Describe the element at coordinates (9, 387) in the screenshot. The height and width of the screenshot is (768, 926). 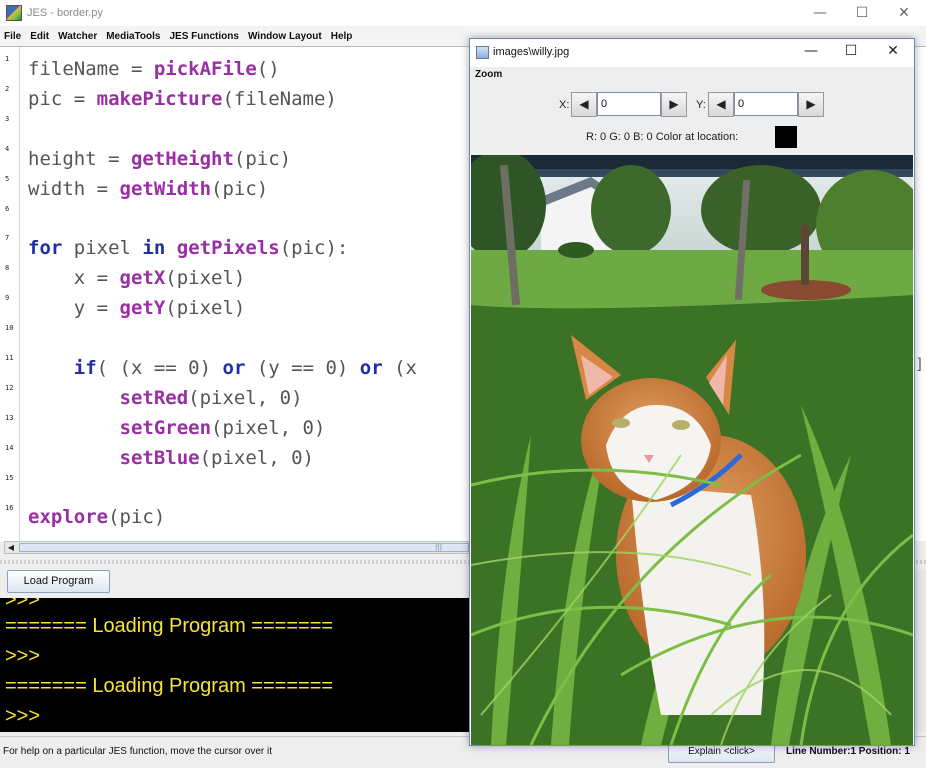
I see `line-number: 12` at that location.